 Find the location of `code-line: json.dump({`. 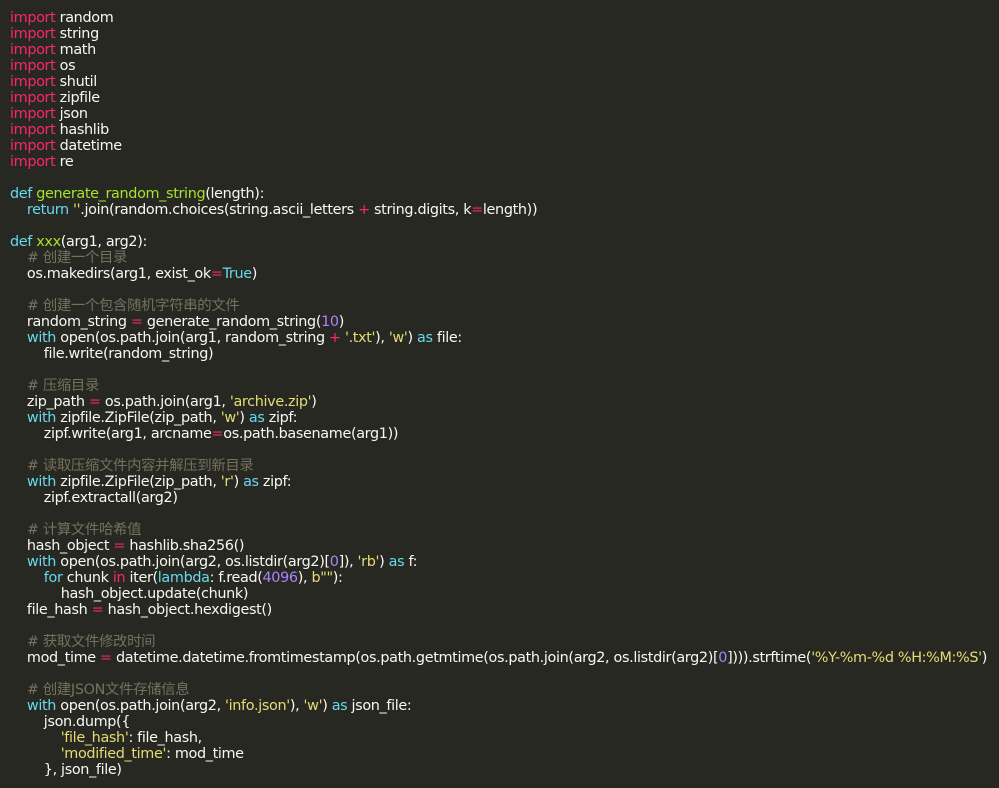

code-line: json.dump({ is located at coordinates (504, 722).